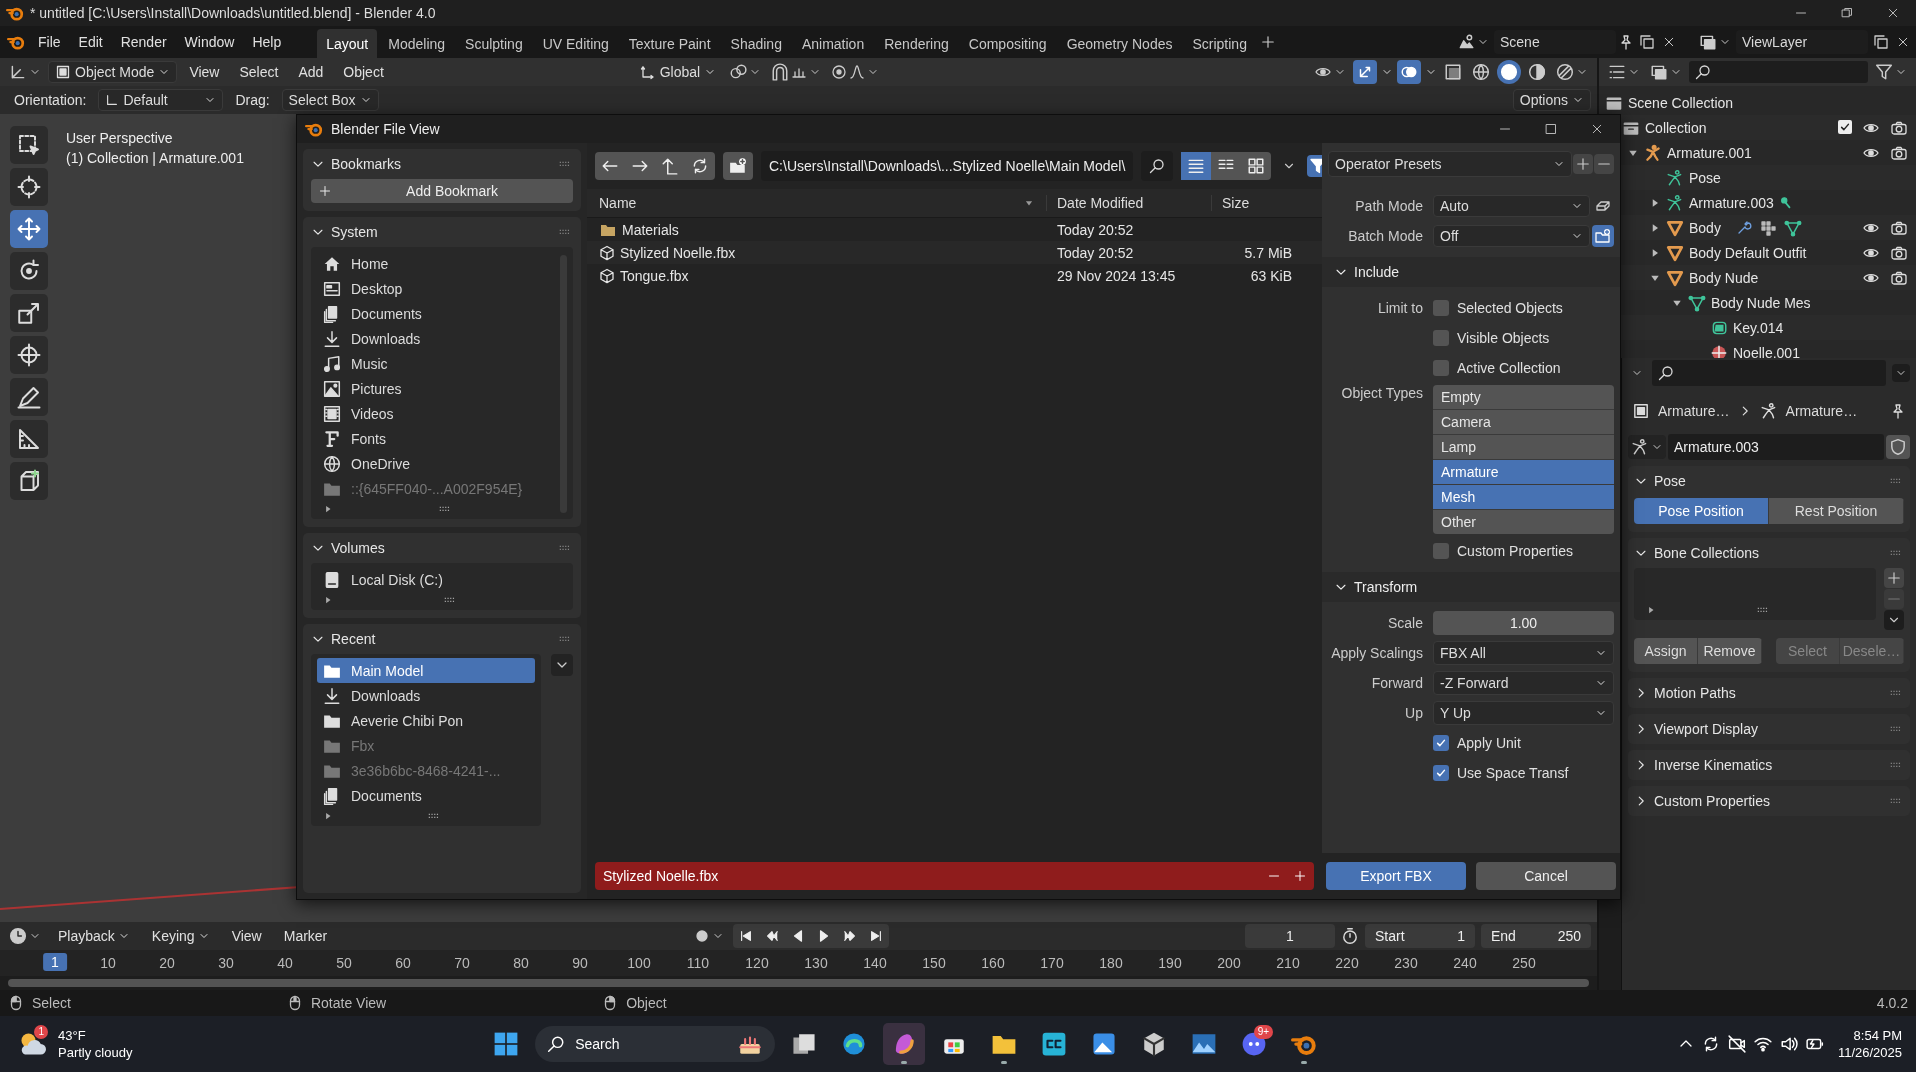 The height and width of the screenshot is (1072, 1916). I want to click on outliner-item: Body Nude, so click(1724, 277).